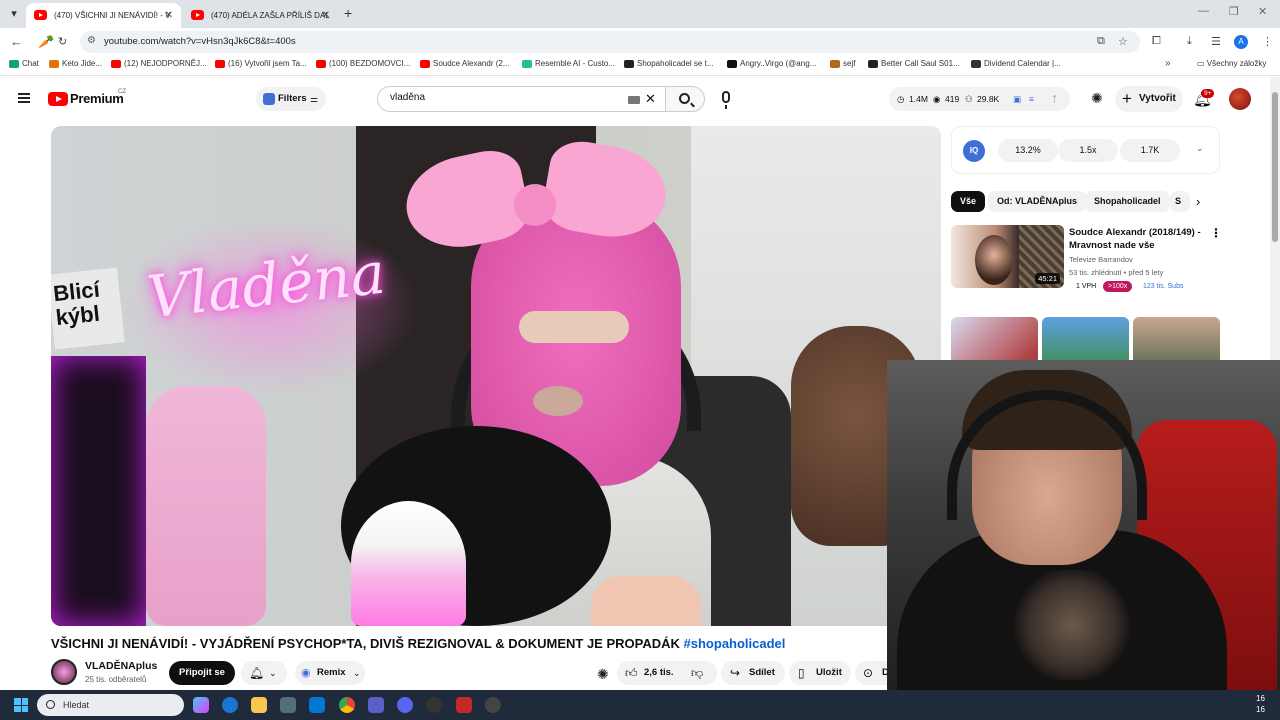 The image size is (1280, 720). What do you see at coordinates (291, 99) in the screenshot?
I see `filters-button: Filters ⚌` at bounding box center [291, 99].